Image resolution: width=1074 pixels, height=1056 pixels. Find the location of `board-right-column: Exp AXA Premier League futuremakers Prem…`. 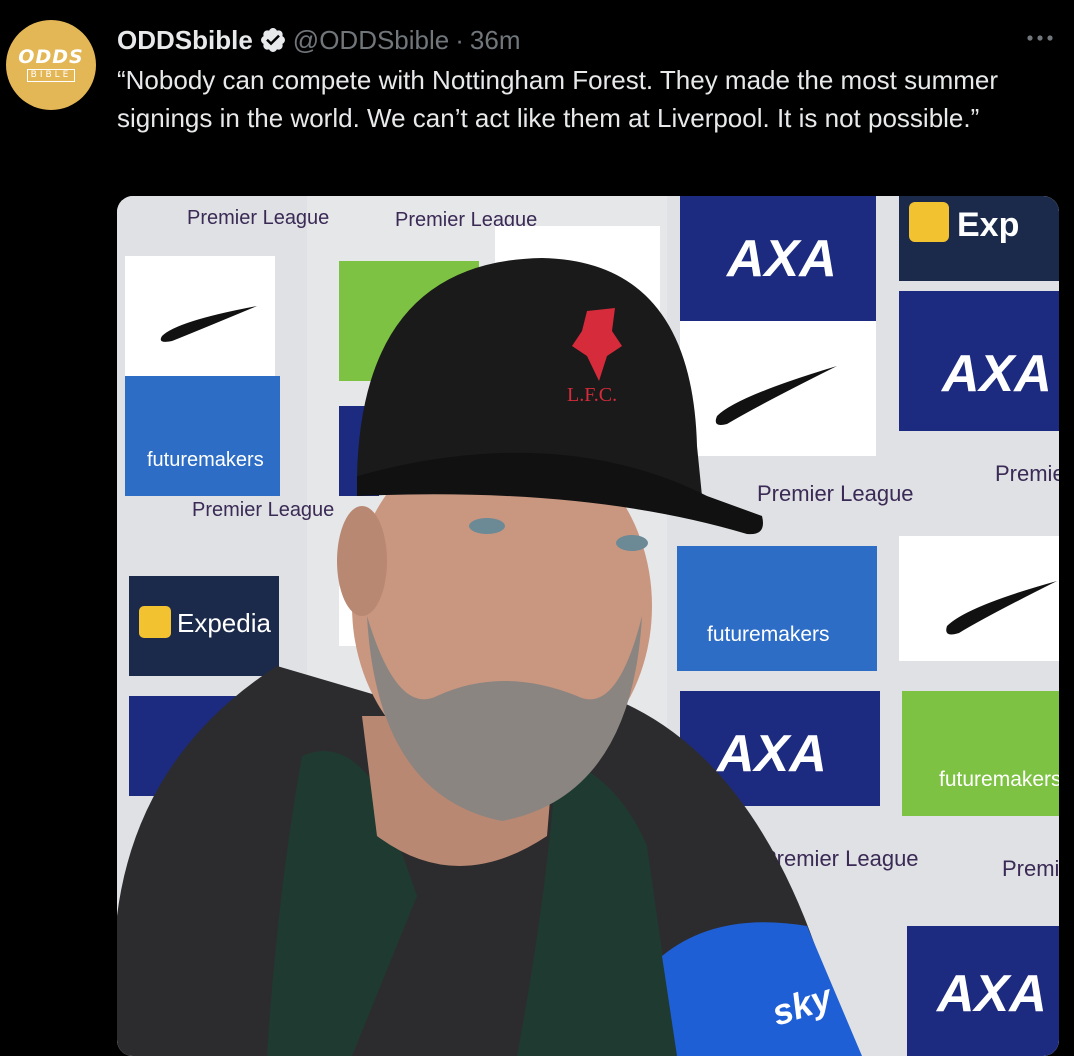

board-right-column: Exp AXA Premier League futuremakers Prem… is located at coordinates (979, 626).